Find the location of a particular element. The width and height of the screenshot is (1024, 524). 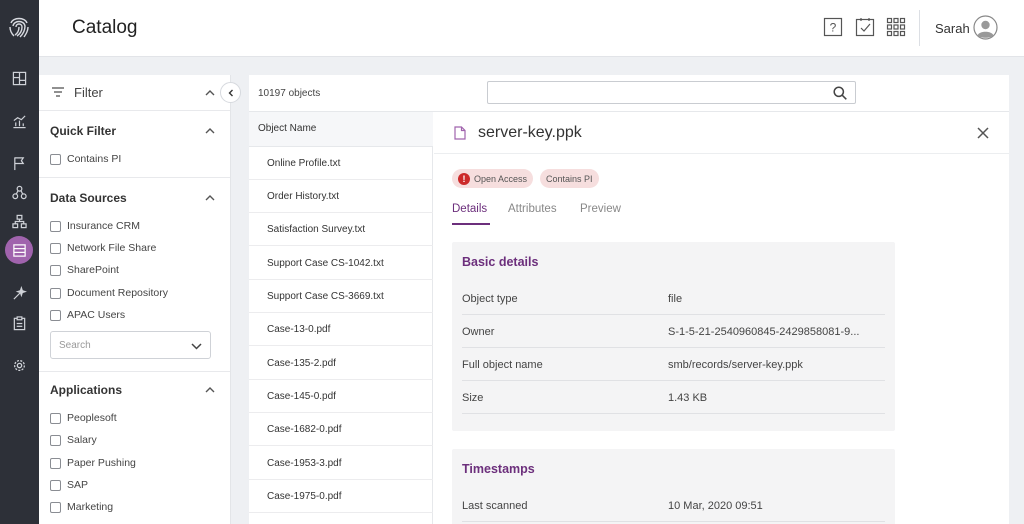

filter-title: Filter is located at coordinates (88, 92).